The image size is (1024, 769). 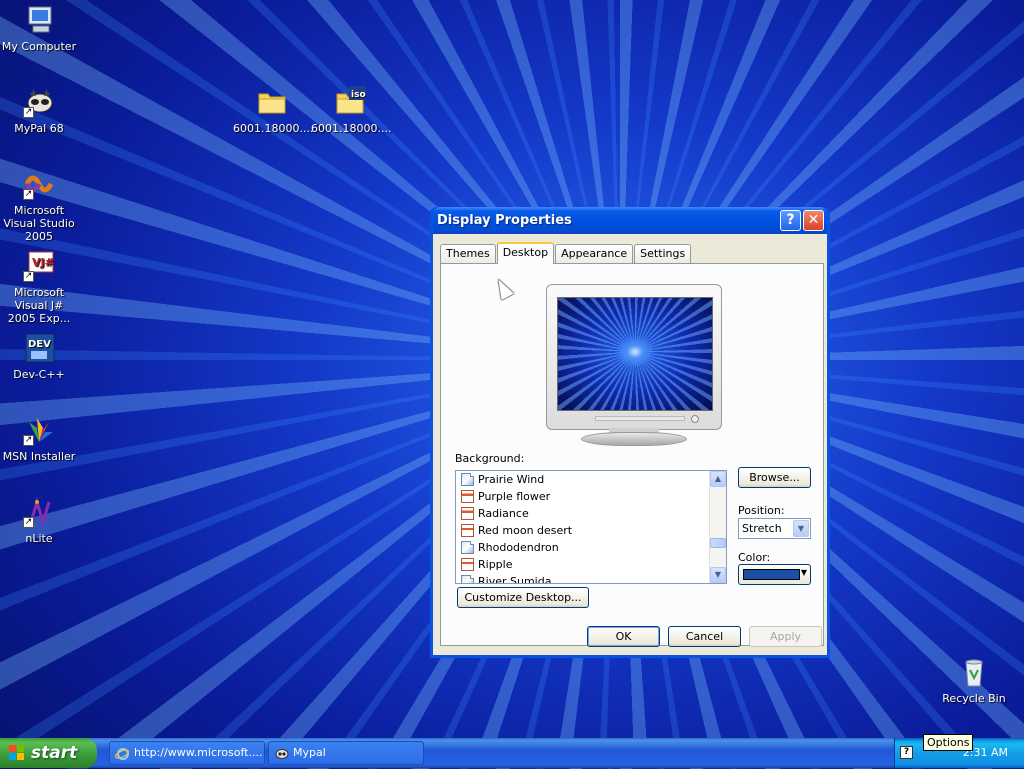 I want to click on desktop-icon-visual-studio: ↗ Microsoft Visual Studio 2005, so click(x=39, y=205).